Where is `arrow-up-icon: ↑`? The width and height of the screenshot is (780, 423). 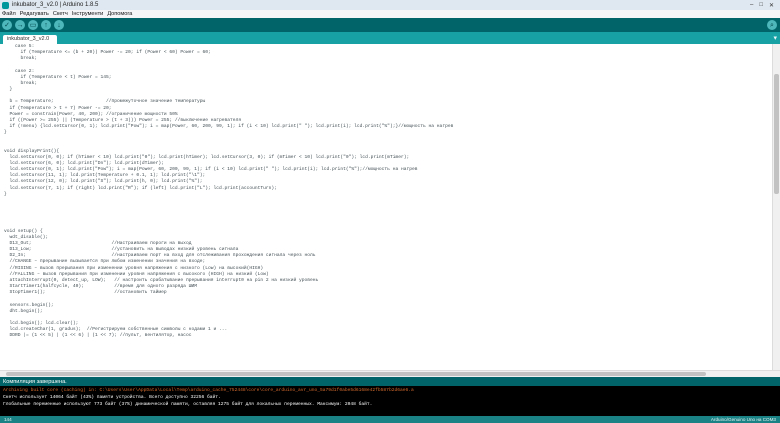 arrow-up-icon: ↑ is located at coordinates (46, 25).